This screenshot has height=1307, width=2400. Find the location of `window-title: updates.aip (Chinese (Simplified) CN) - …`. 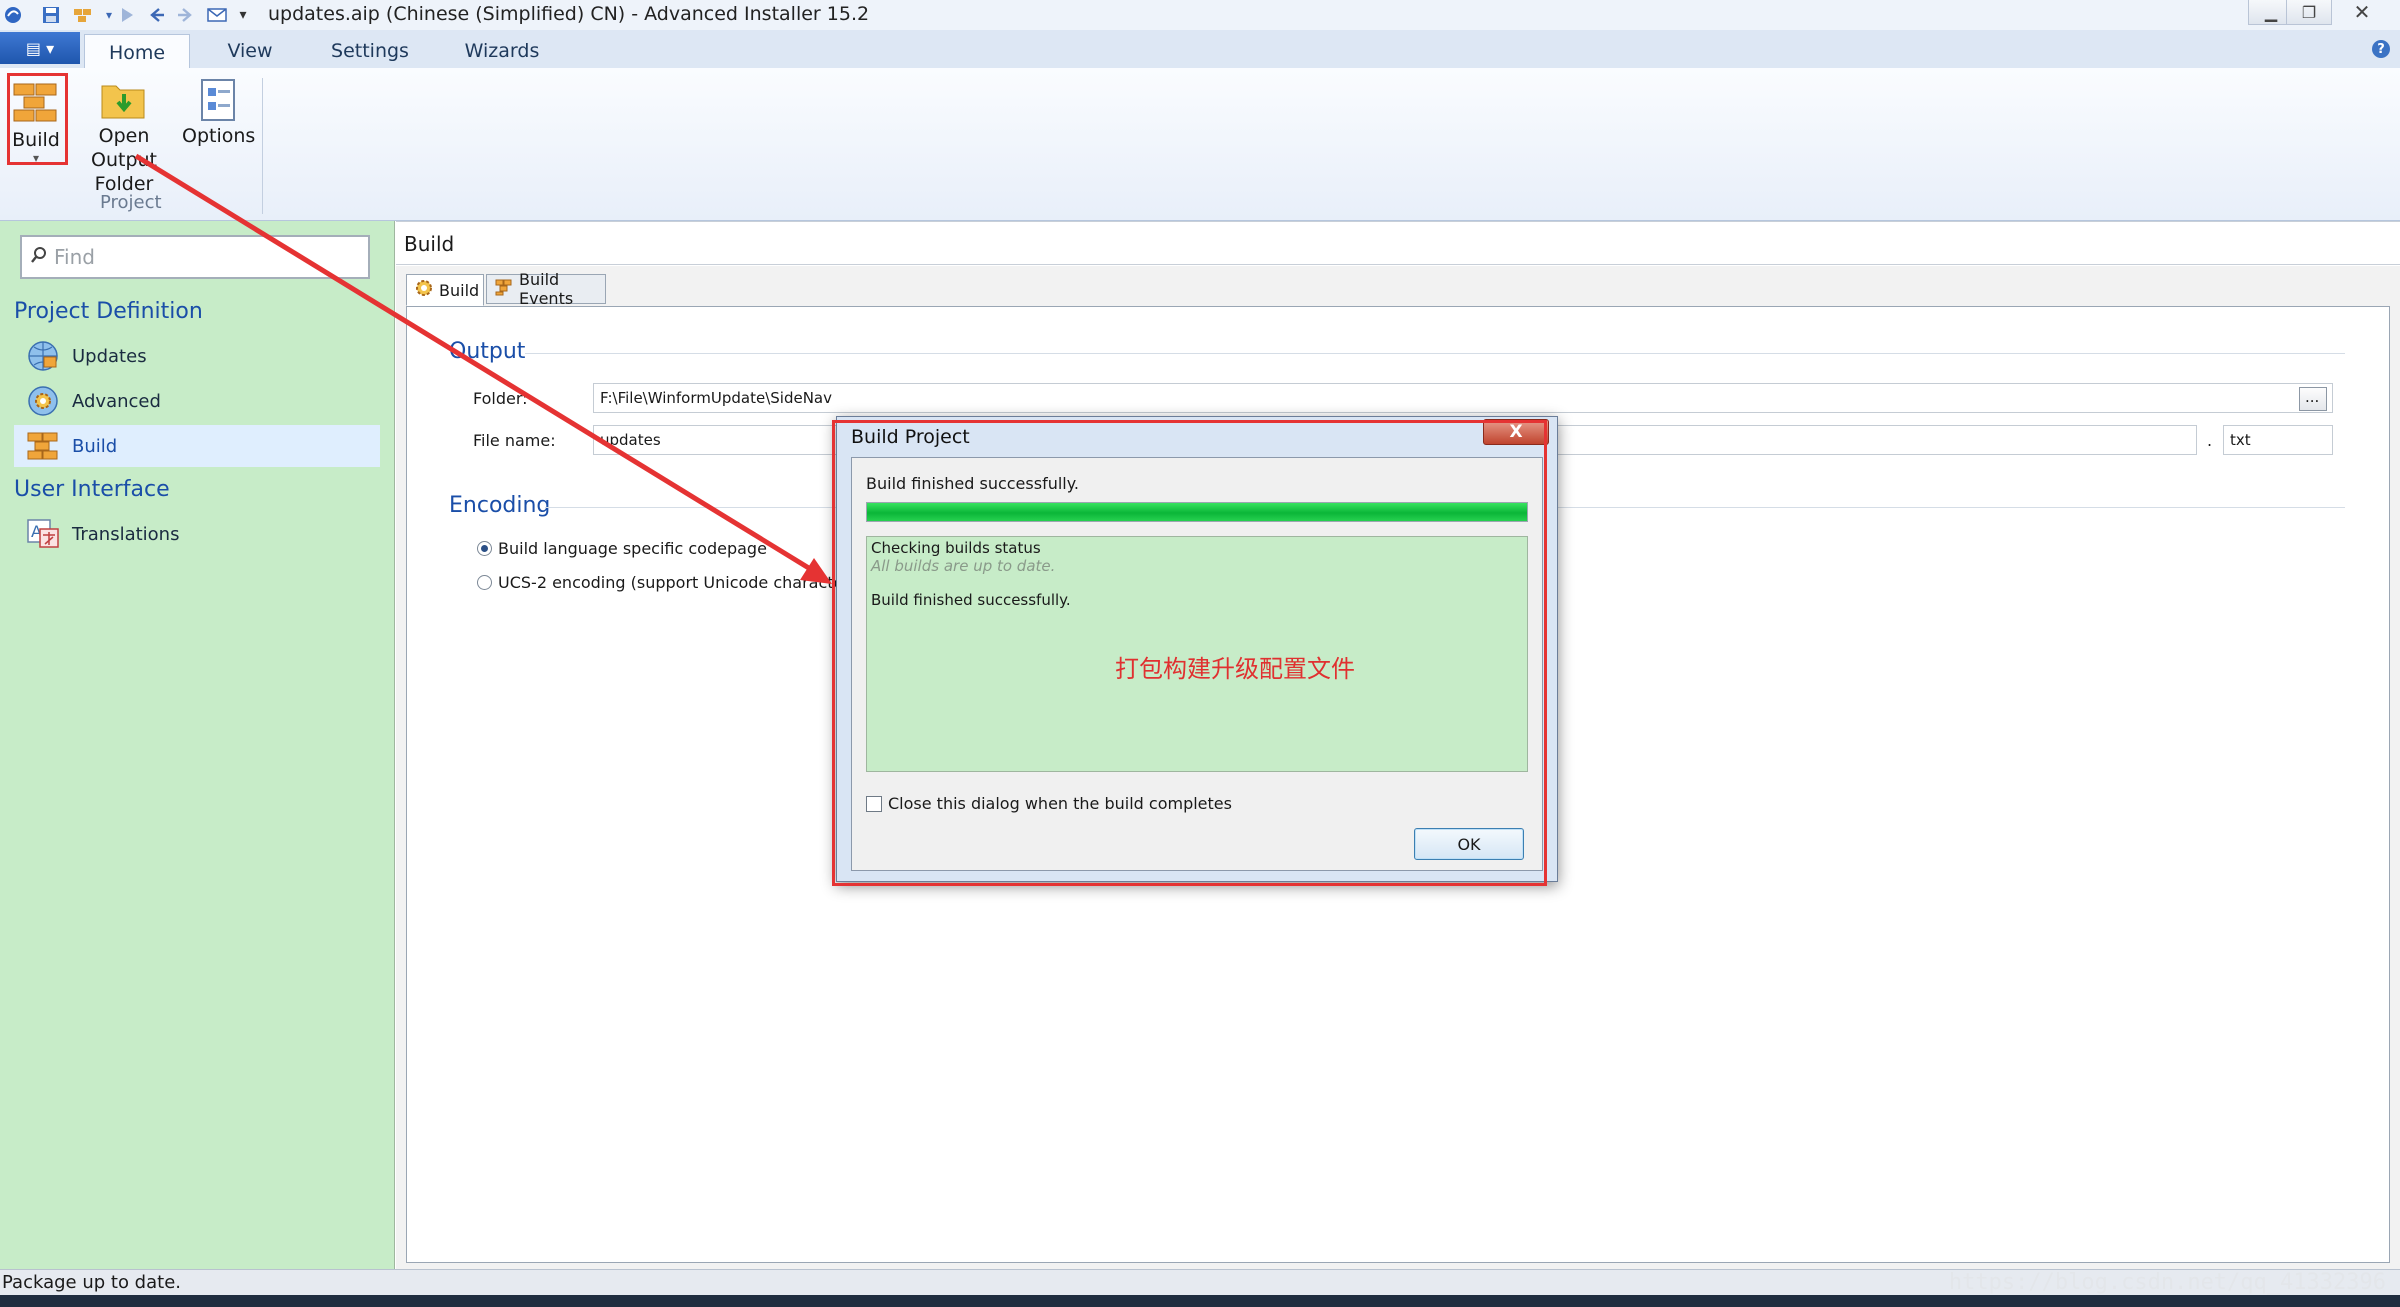

window-title: updates.aip (Chinese (Simplified) CN) - … is located at coordinates (569, 14).